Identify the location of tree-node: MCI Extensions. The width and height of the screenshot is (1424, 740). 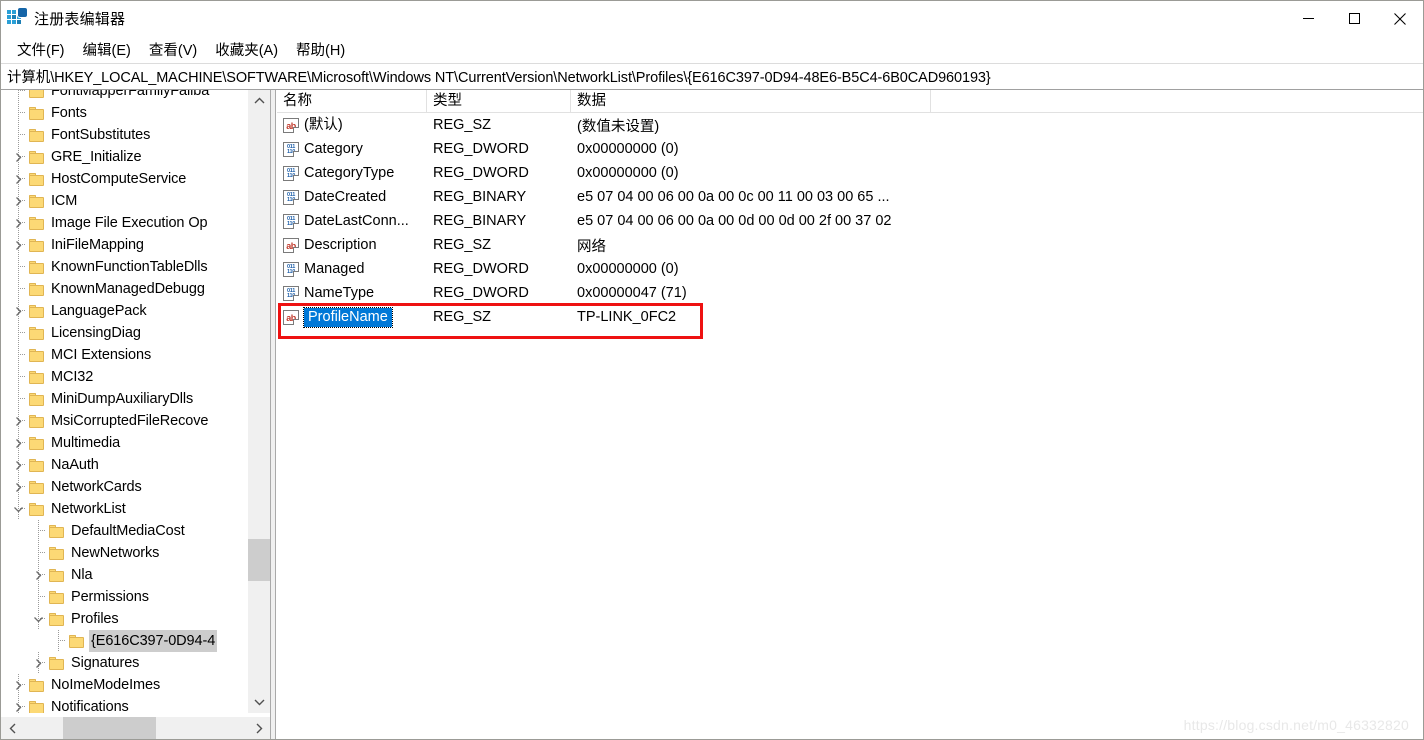
(124, 355).